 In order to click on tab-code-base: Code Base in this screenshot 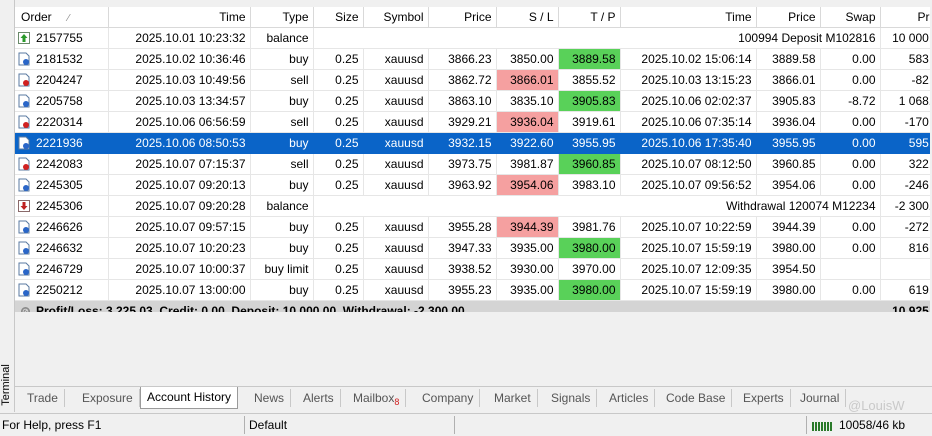, I will do `click(696, 398)`.